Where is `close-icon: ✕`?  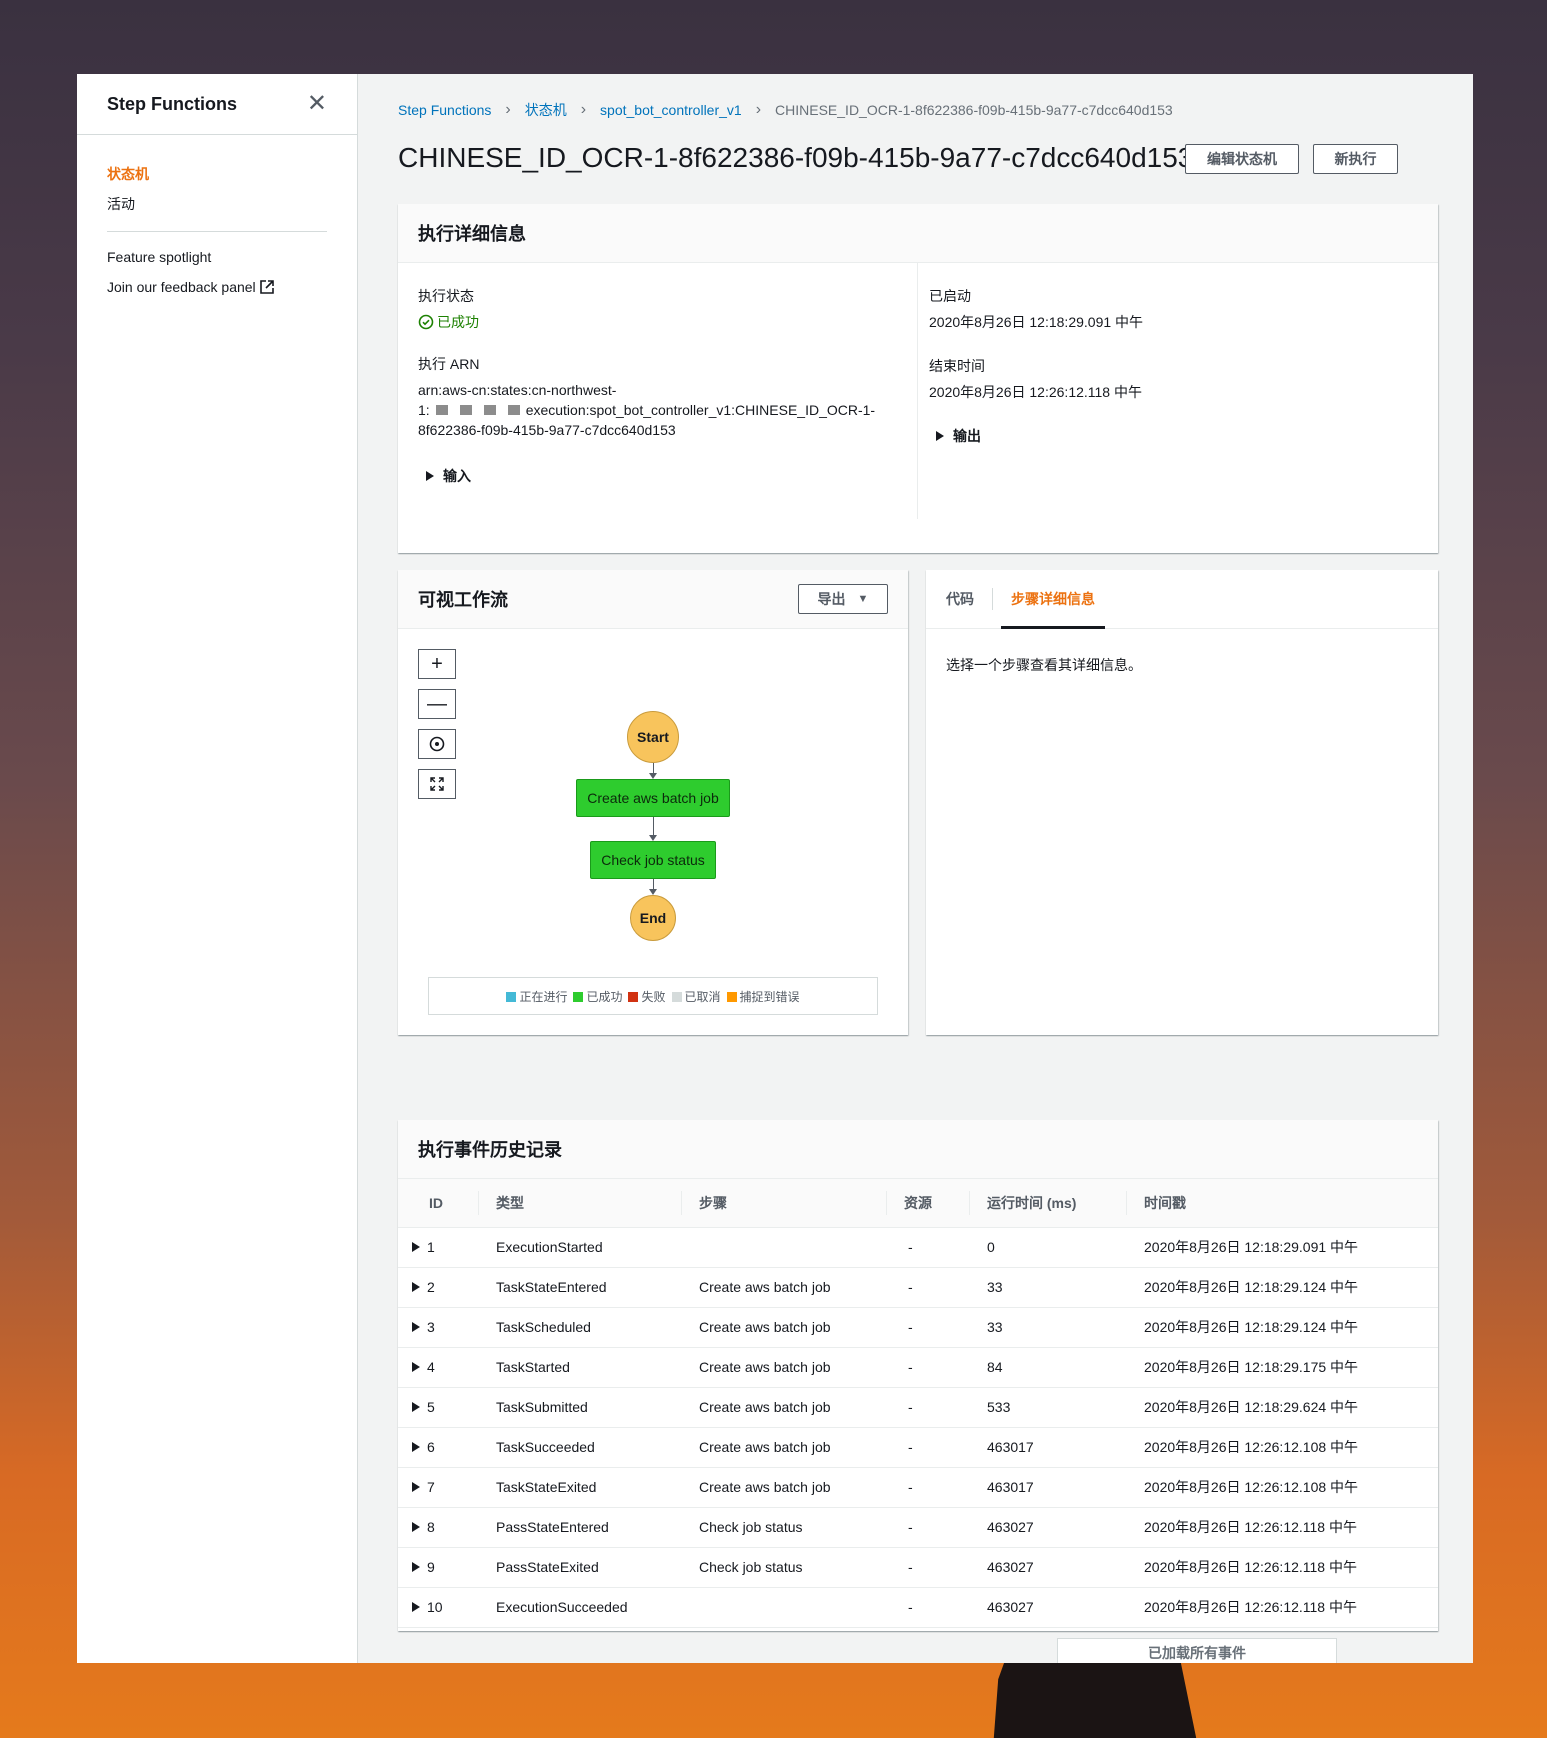 close-icon: ✕ is located at coordinates (317, 104).